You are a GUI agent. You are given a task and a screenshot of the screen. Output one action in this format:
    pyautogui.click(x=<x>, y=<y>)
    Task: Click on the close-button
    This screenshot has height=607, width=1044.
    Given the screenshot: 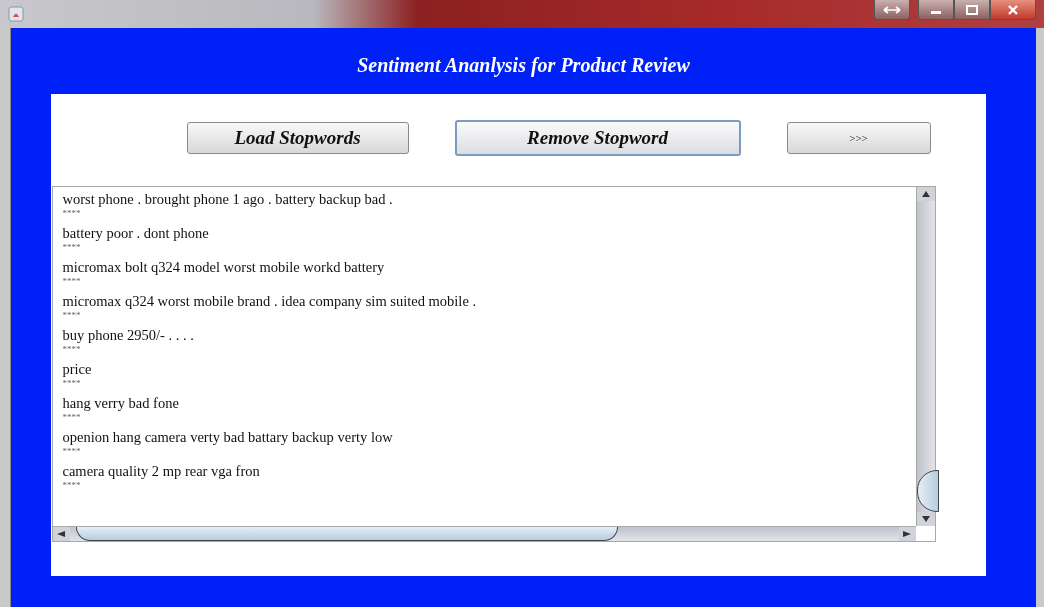 What is the action you would take?
    pyautogui.click(x=1013, y=10)
    